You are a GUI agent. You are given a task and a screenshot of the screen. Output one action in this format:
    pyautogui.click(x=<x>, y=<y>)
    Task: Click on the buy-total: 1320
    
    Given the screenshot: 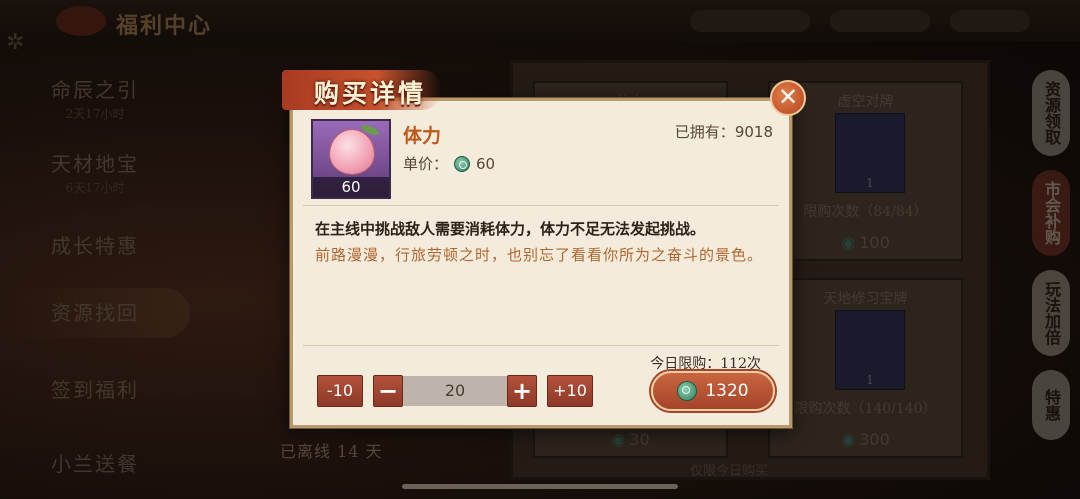 What is the action you would take?
    pyautogui.click(x=727, y=391)
    